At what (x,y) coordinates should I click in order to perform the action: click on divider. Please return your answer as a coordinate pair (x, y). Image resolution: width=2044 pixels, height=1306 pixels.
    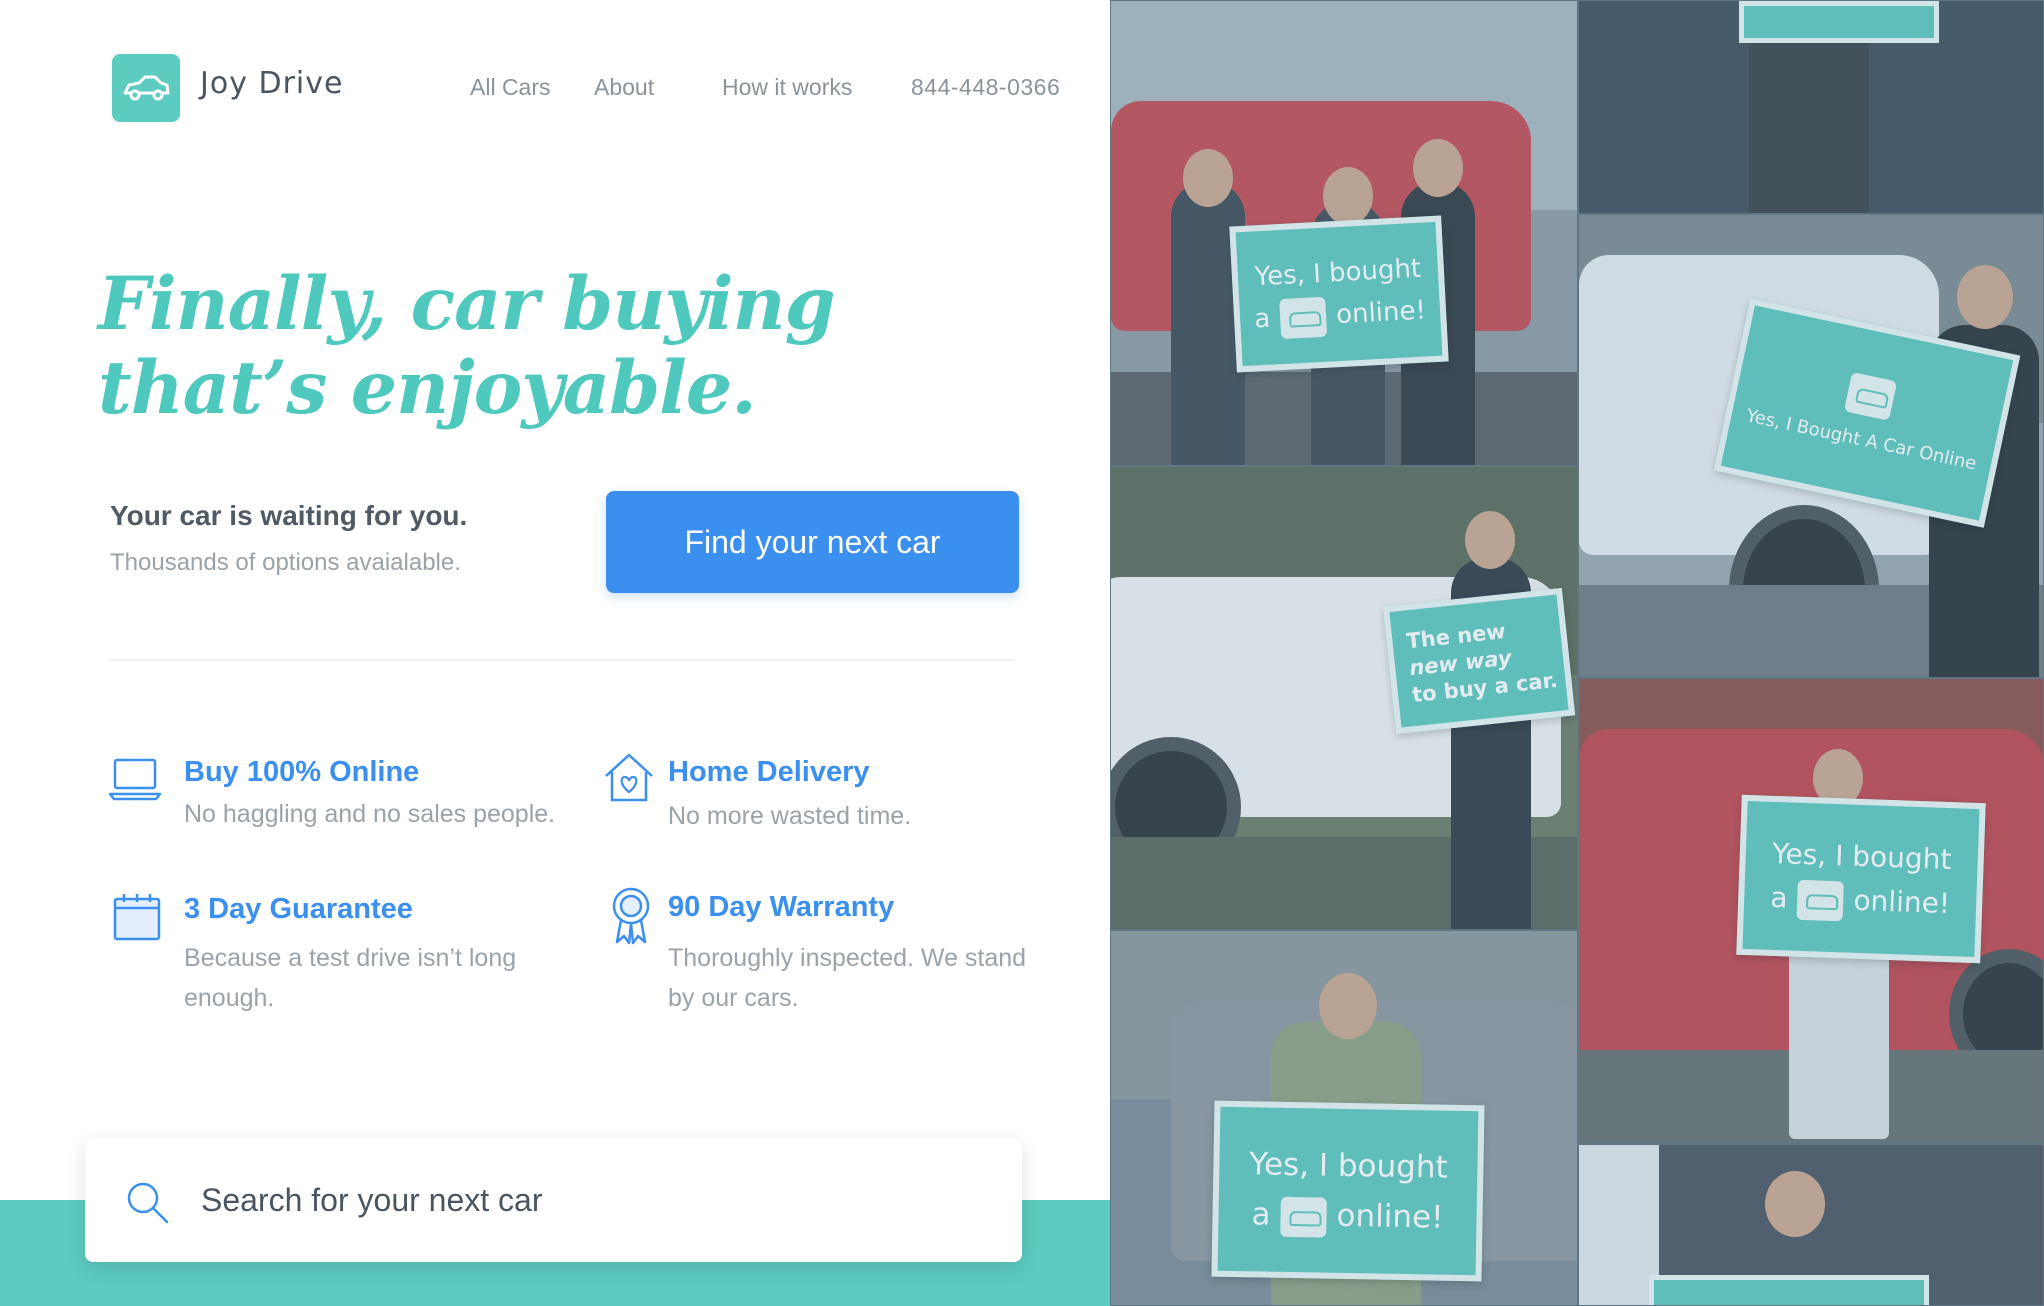
    Looking at the image, I should click on (562, 660).